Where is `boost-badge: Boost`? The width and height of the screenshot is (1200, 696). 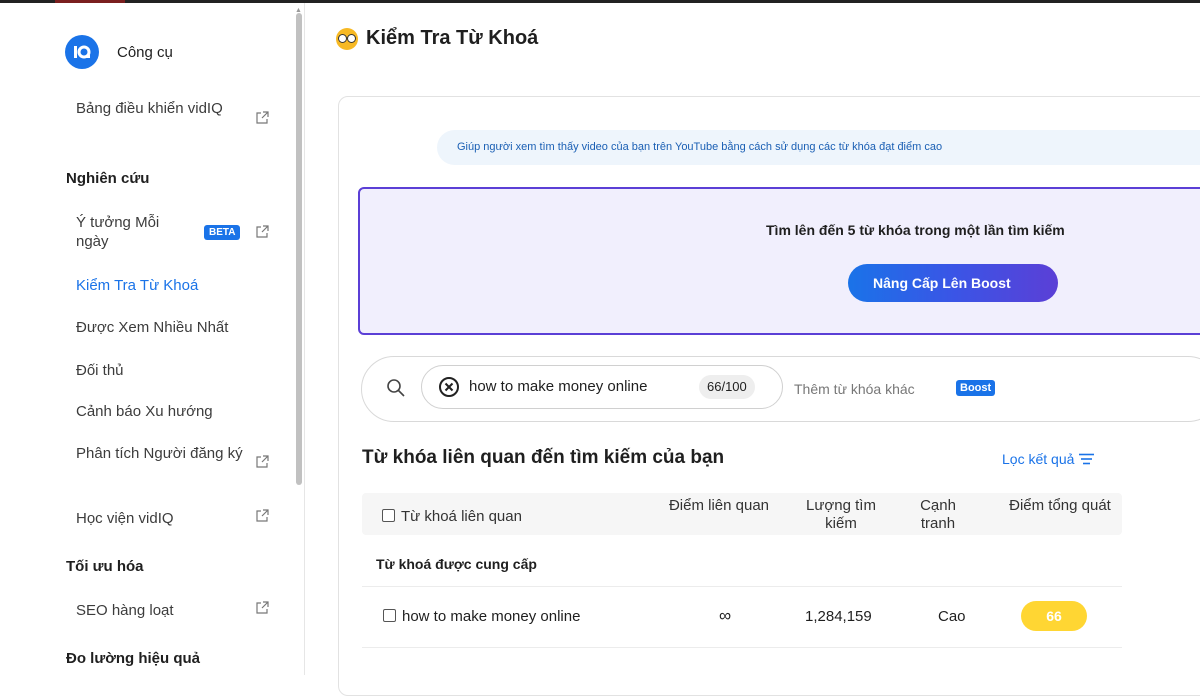
boost-badge: Boost is located at coordinates (976, 388).